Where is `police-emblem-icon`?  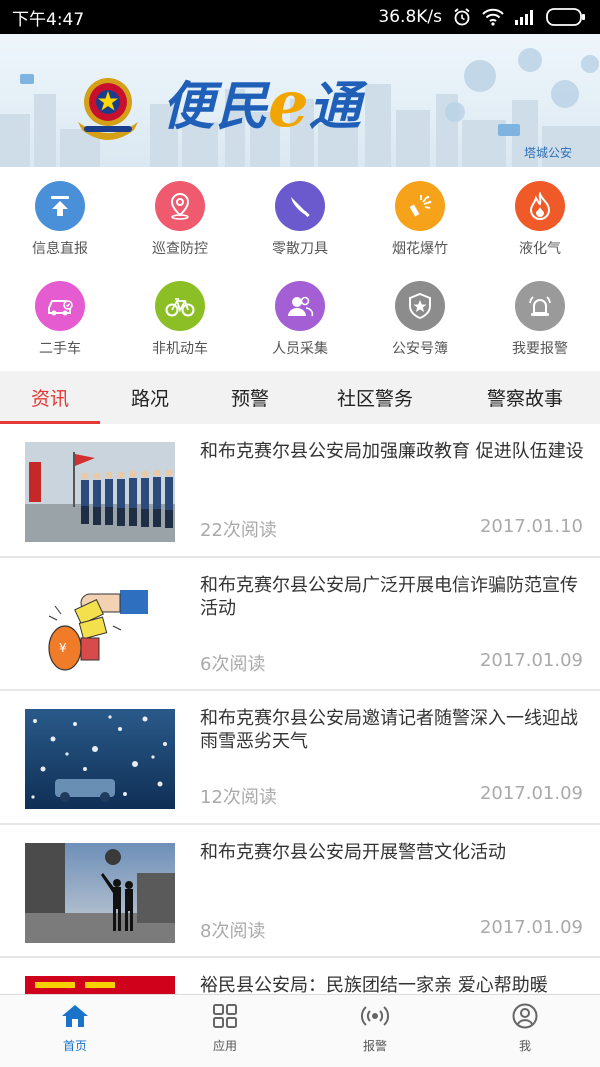
police-emblem-icon is located at coordinates (108, 109).